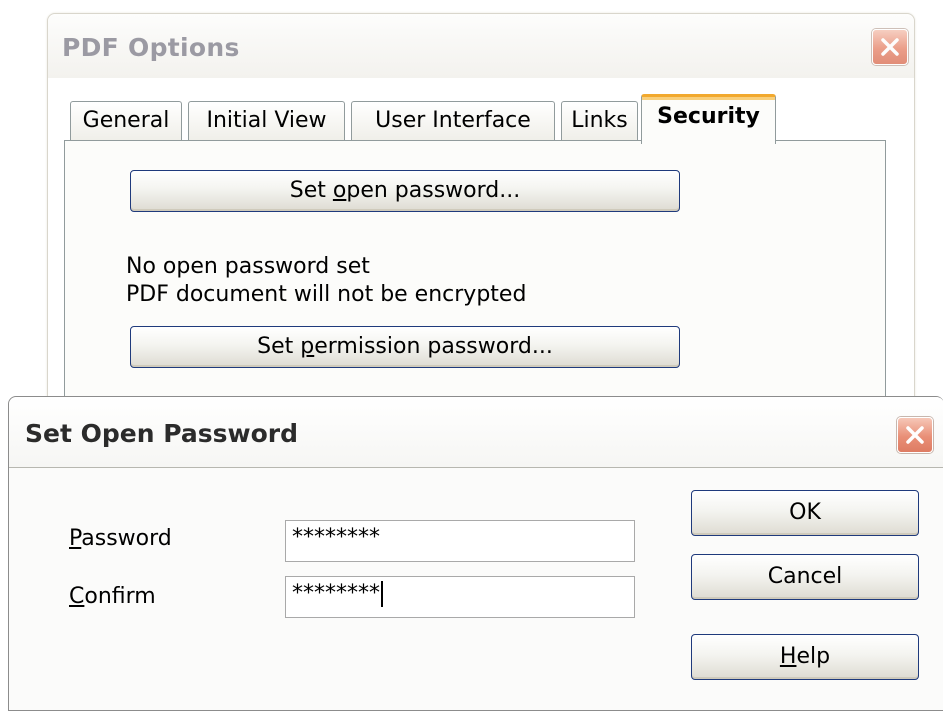 Image resolution: width=943 pixels, height=711 pixels. I want to click on tab-user-interface: User Interface, so click(453, 120).